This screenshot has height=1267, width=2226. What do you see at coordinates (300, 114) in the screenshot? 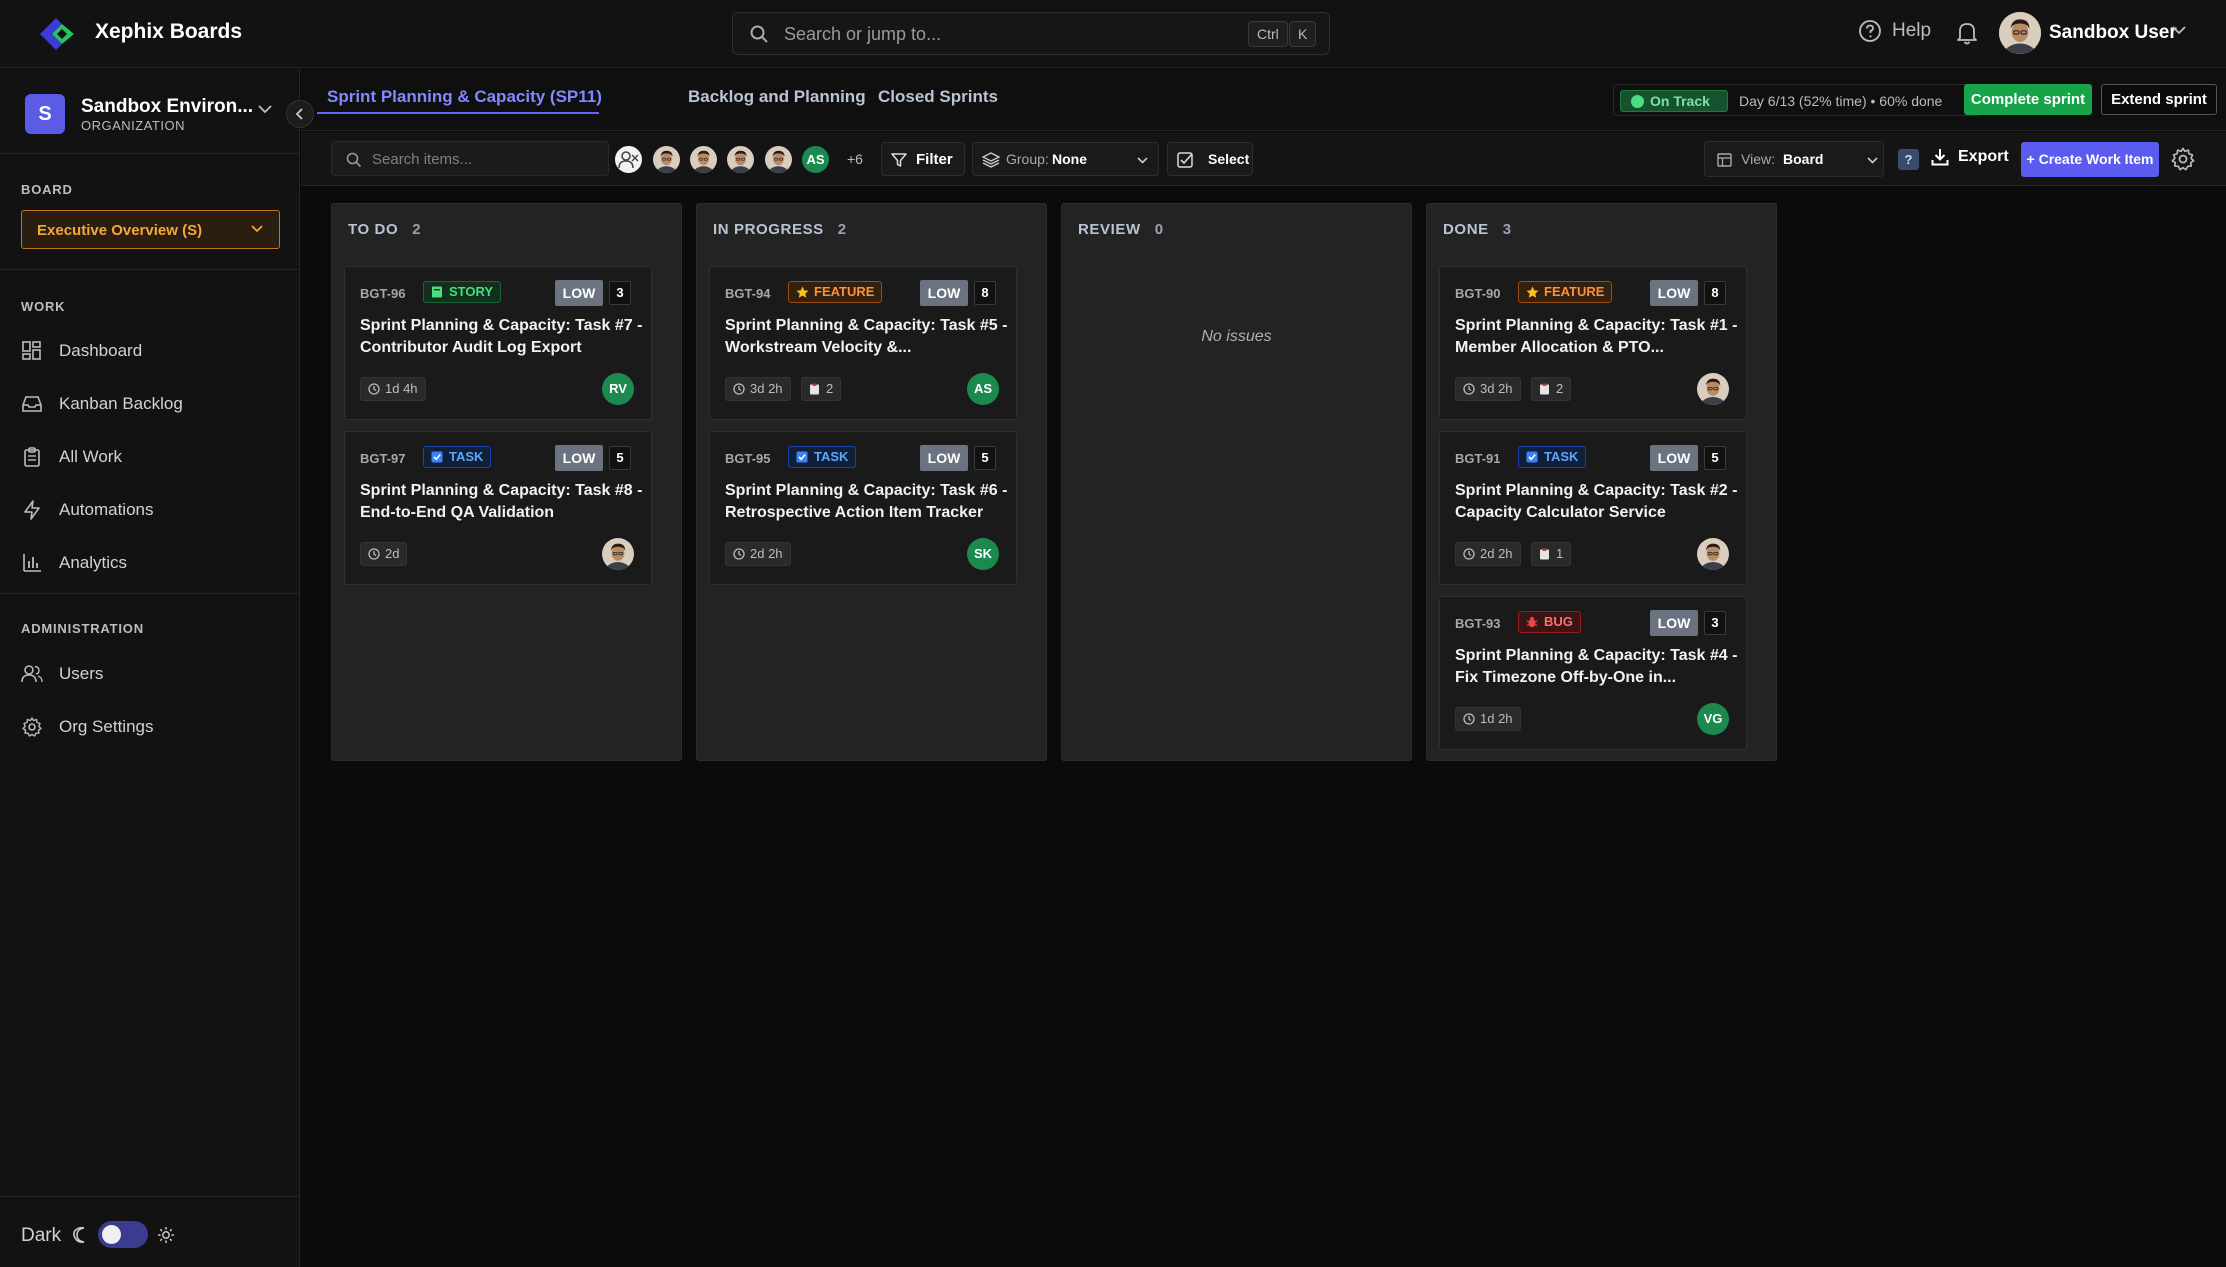
I see `collapse-sidebar-button` at bounding box center [300, 114].